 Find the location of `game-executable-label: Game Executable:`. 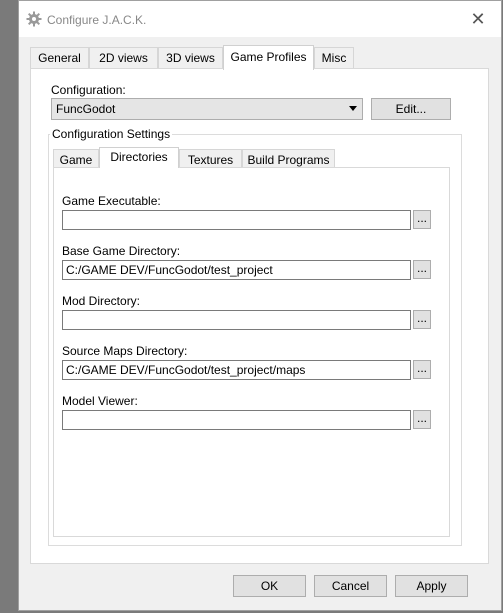

game-executable-label: Game Executable: is located at coordinates (111, 201).